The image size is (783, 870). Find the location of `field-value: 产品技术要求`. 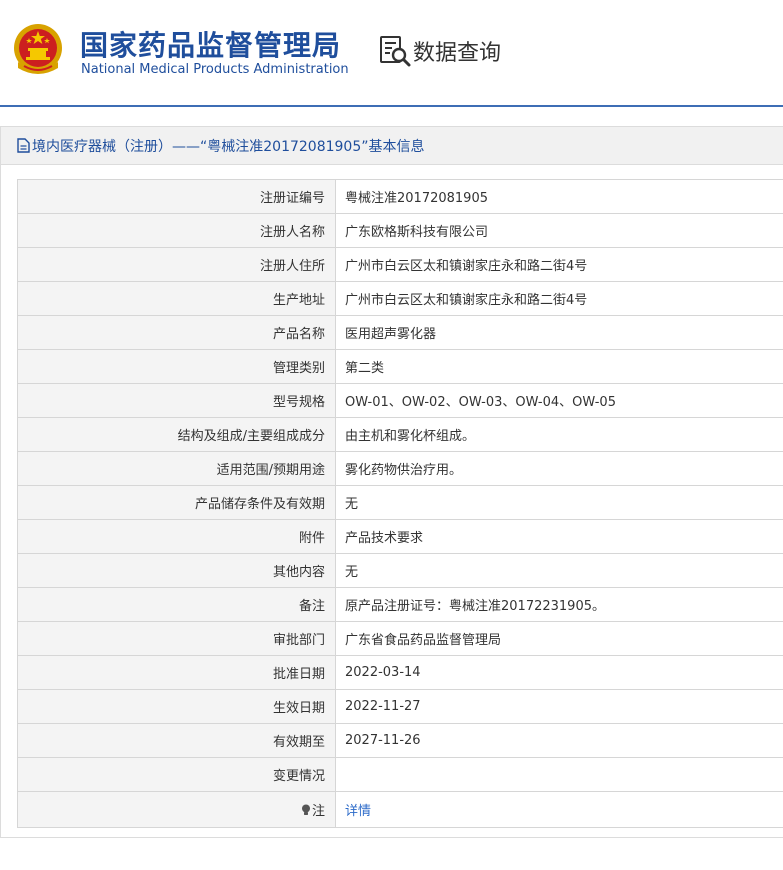

field-value: 产品技术要求 is located at coordinates (559, 536).